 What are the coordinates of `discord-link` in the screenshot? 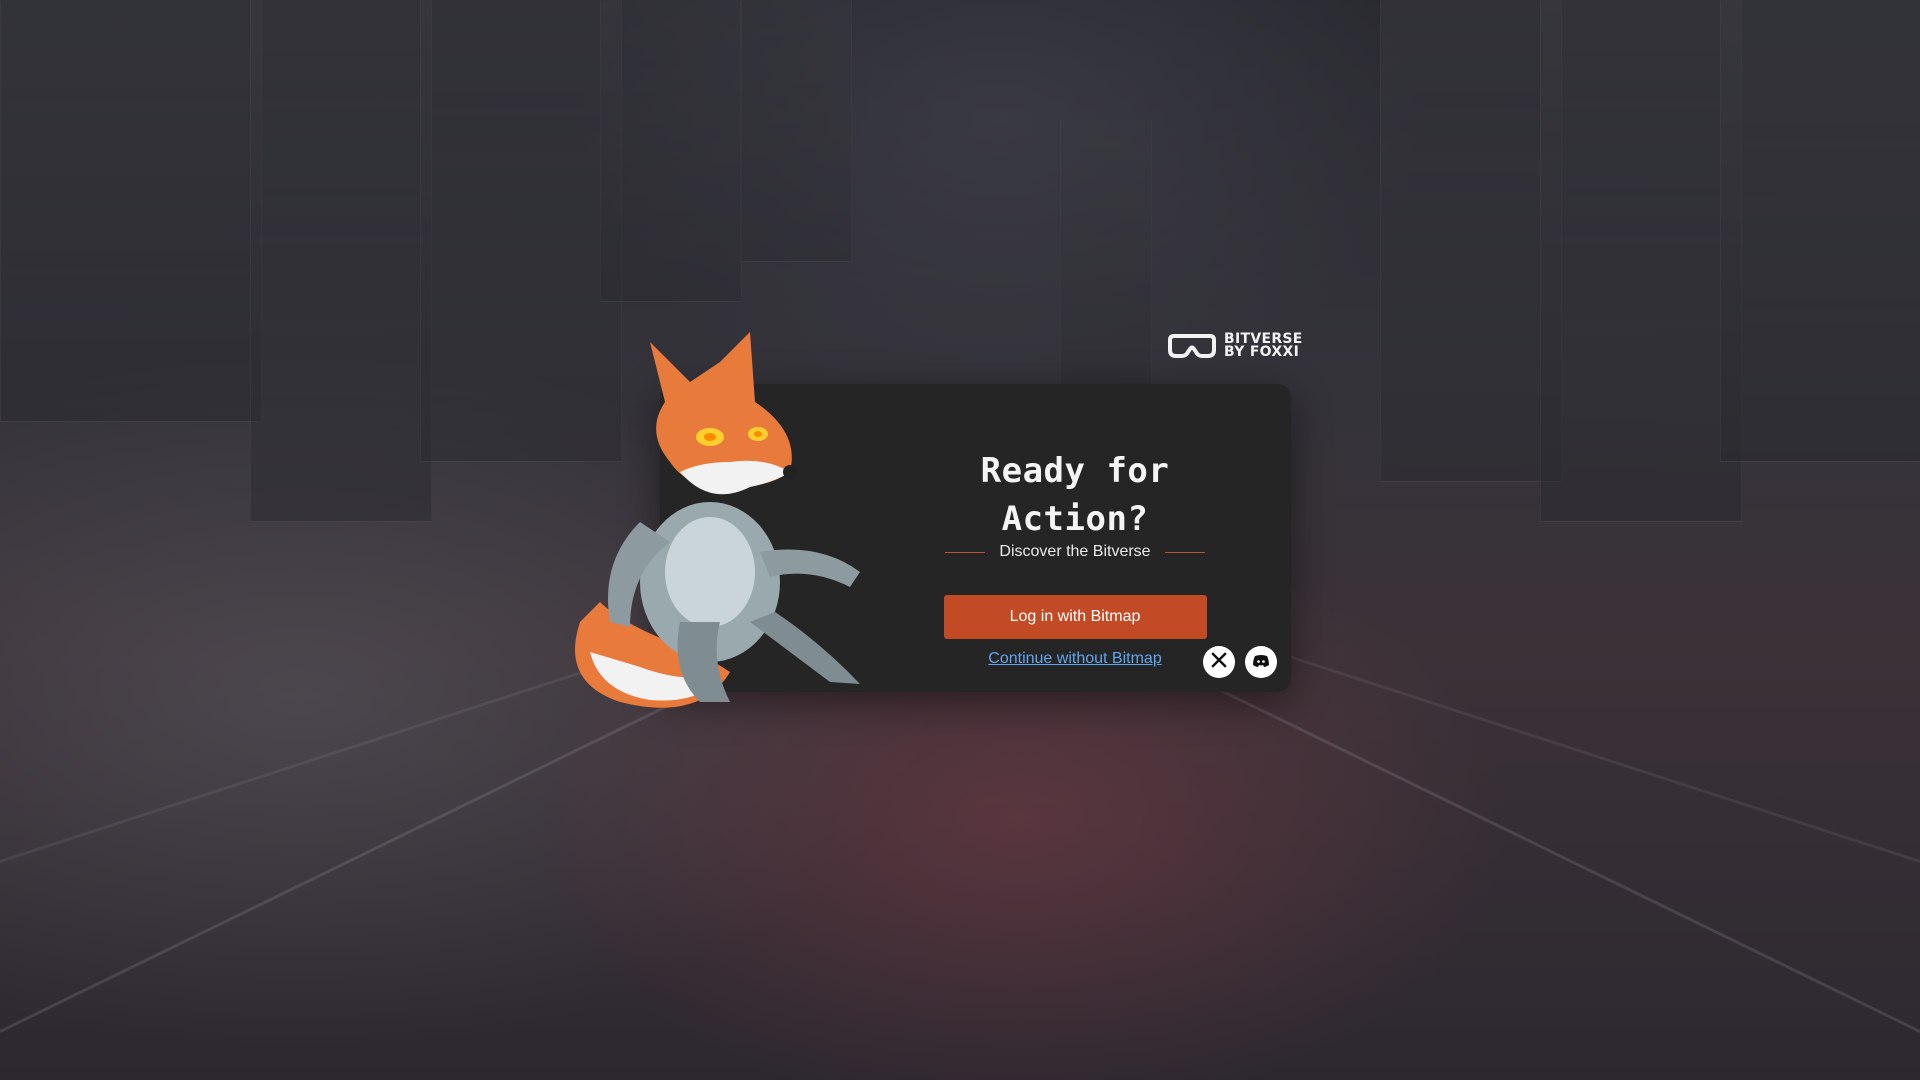 It's located at (1261, 662).